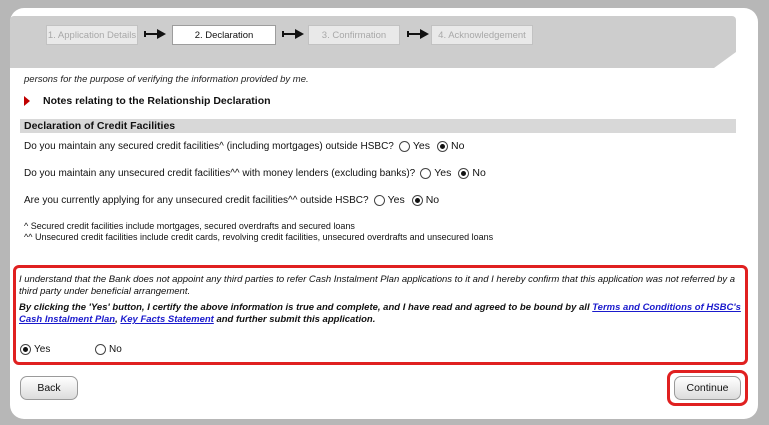  I want to click on step-application-details: 1. Application Details, so click(92, 35).